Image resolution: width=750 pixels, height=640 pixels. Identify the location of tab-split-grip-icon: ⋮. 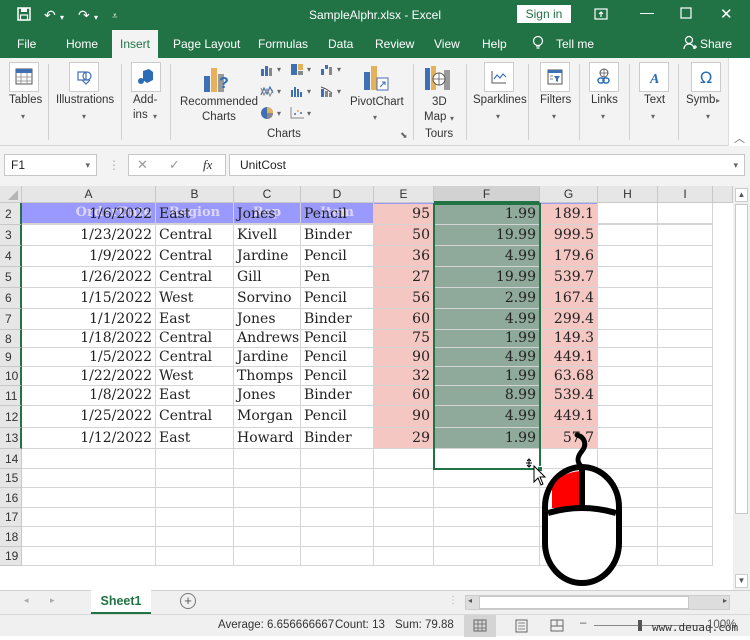
(453, 600).